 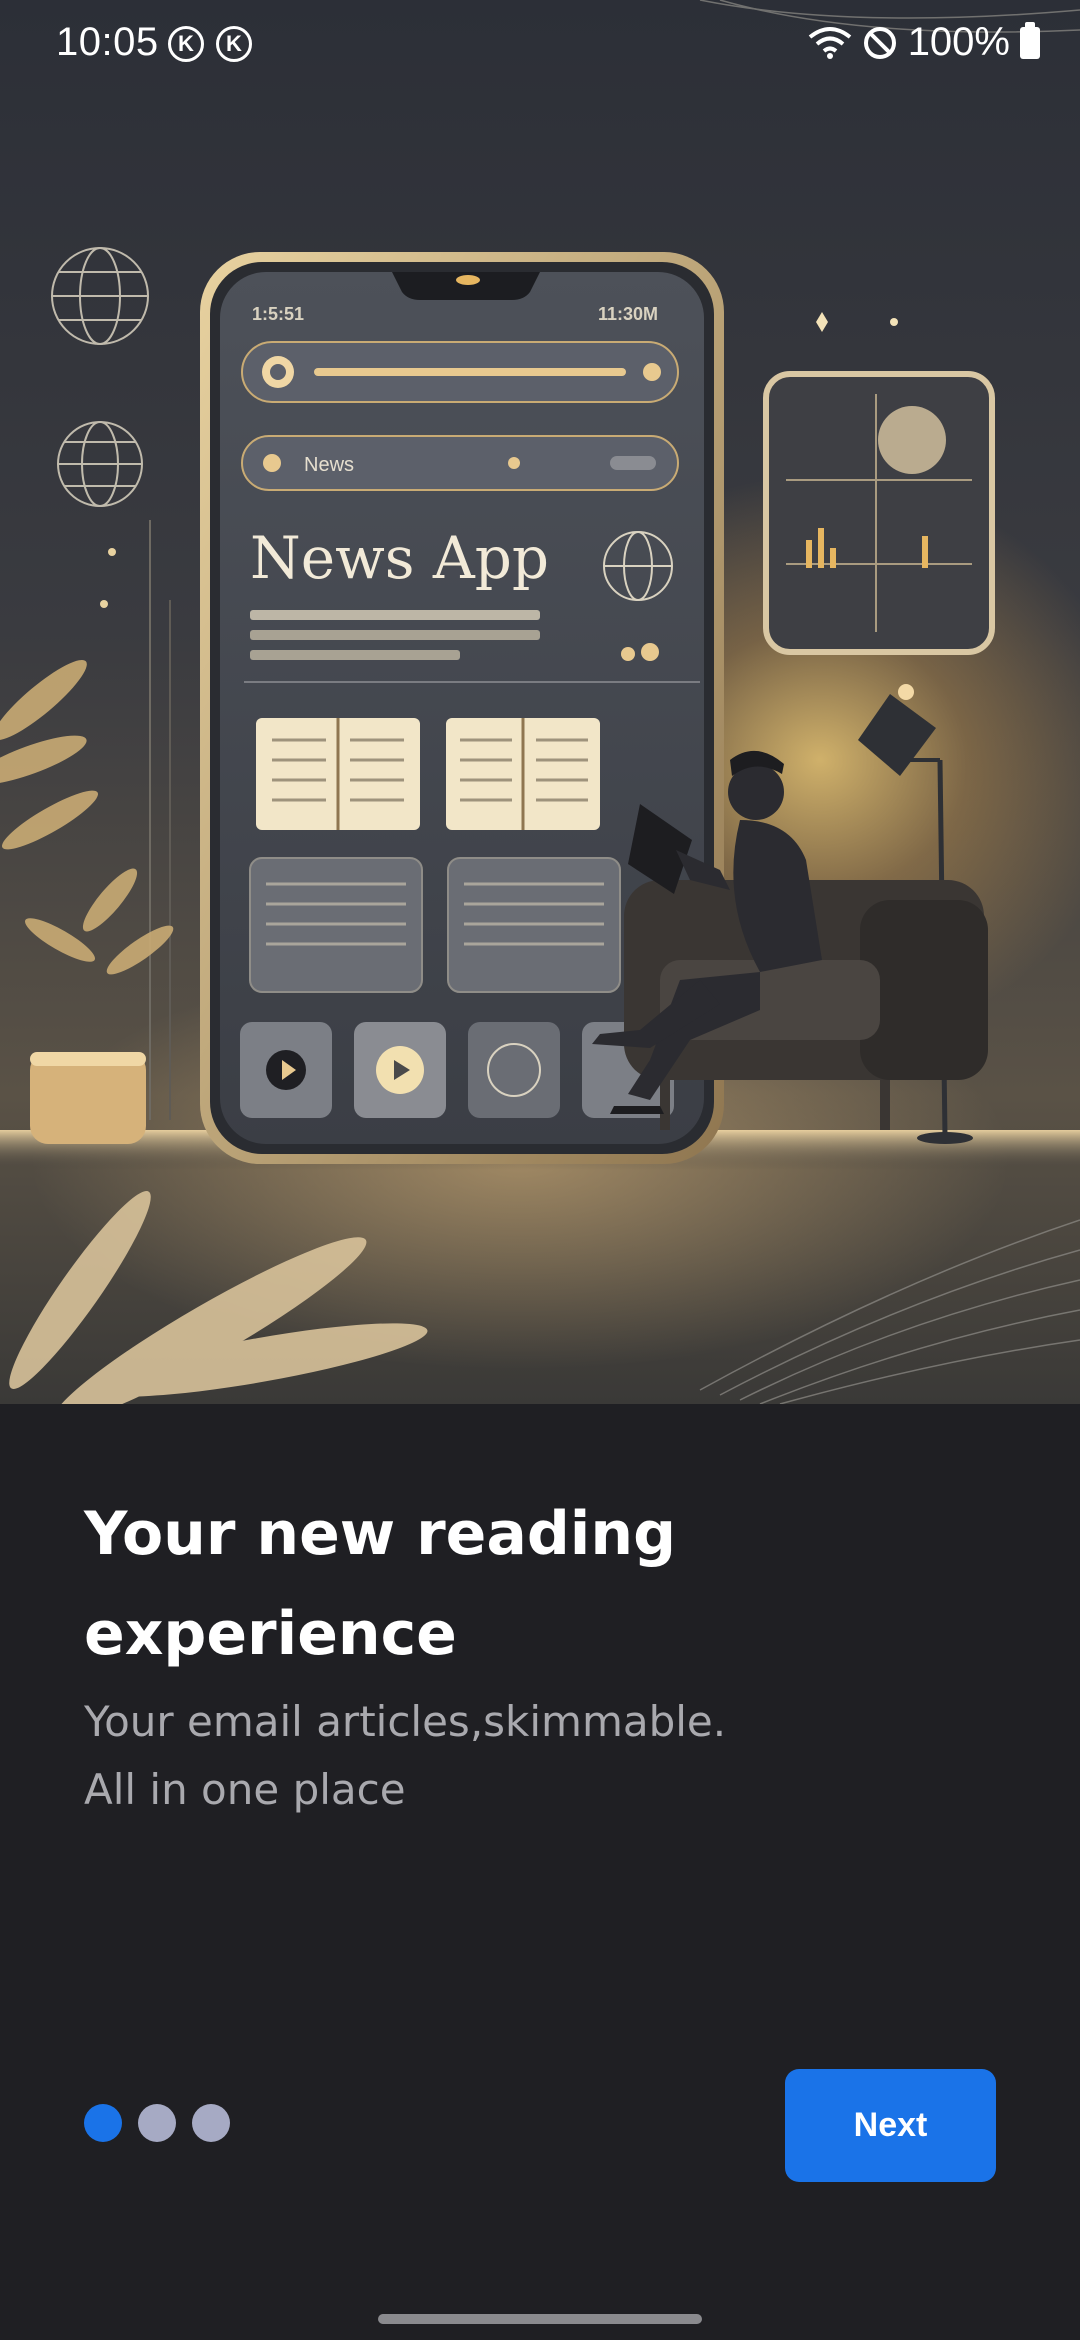 I want to click on battery-icon, so click(x=1030, y=40).